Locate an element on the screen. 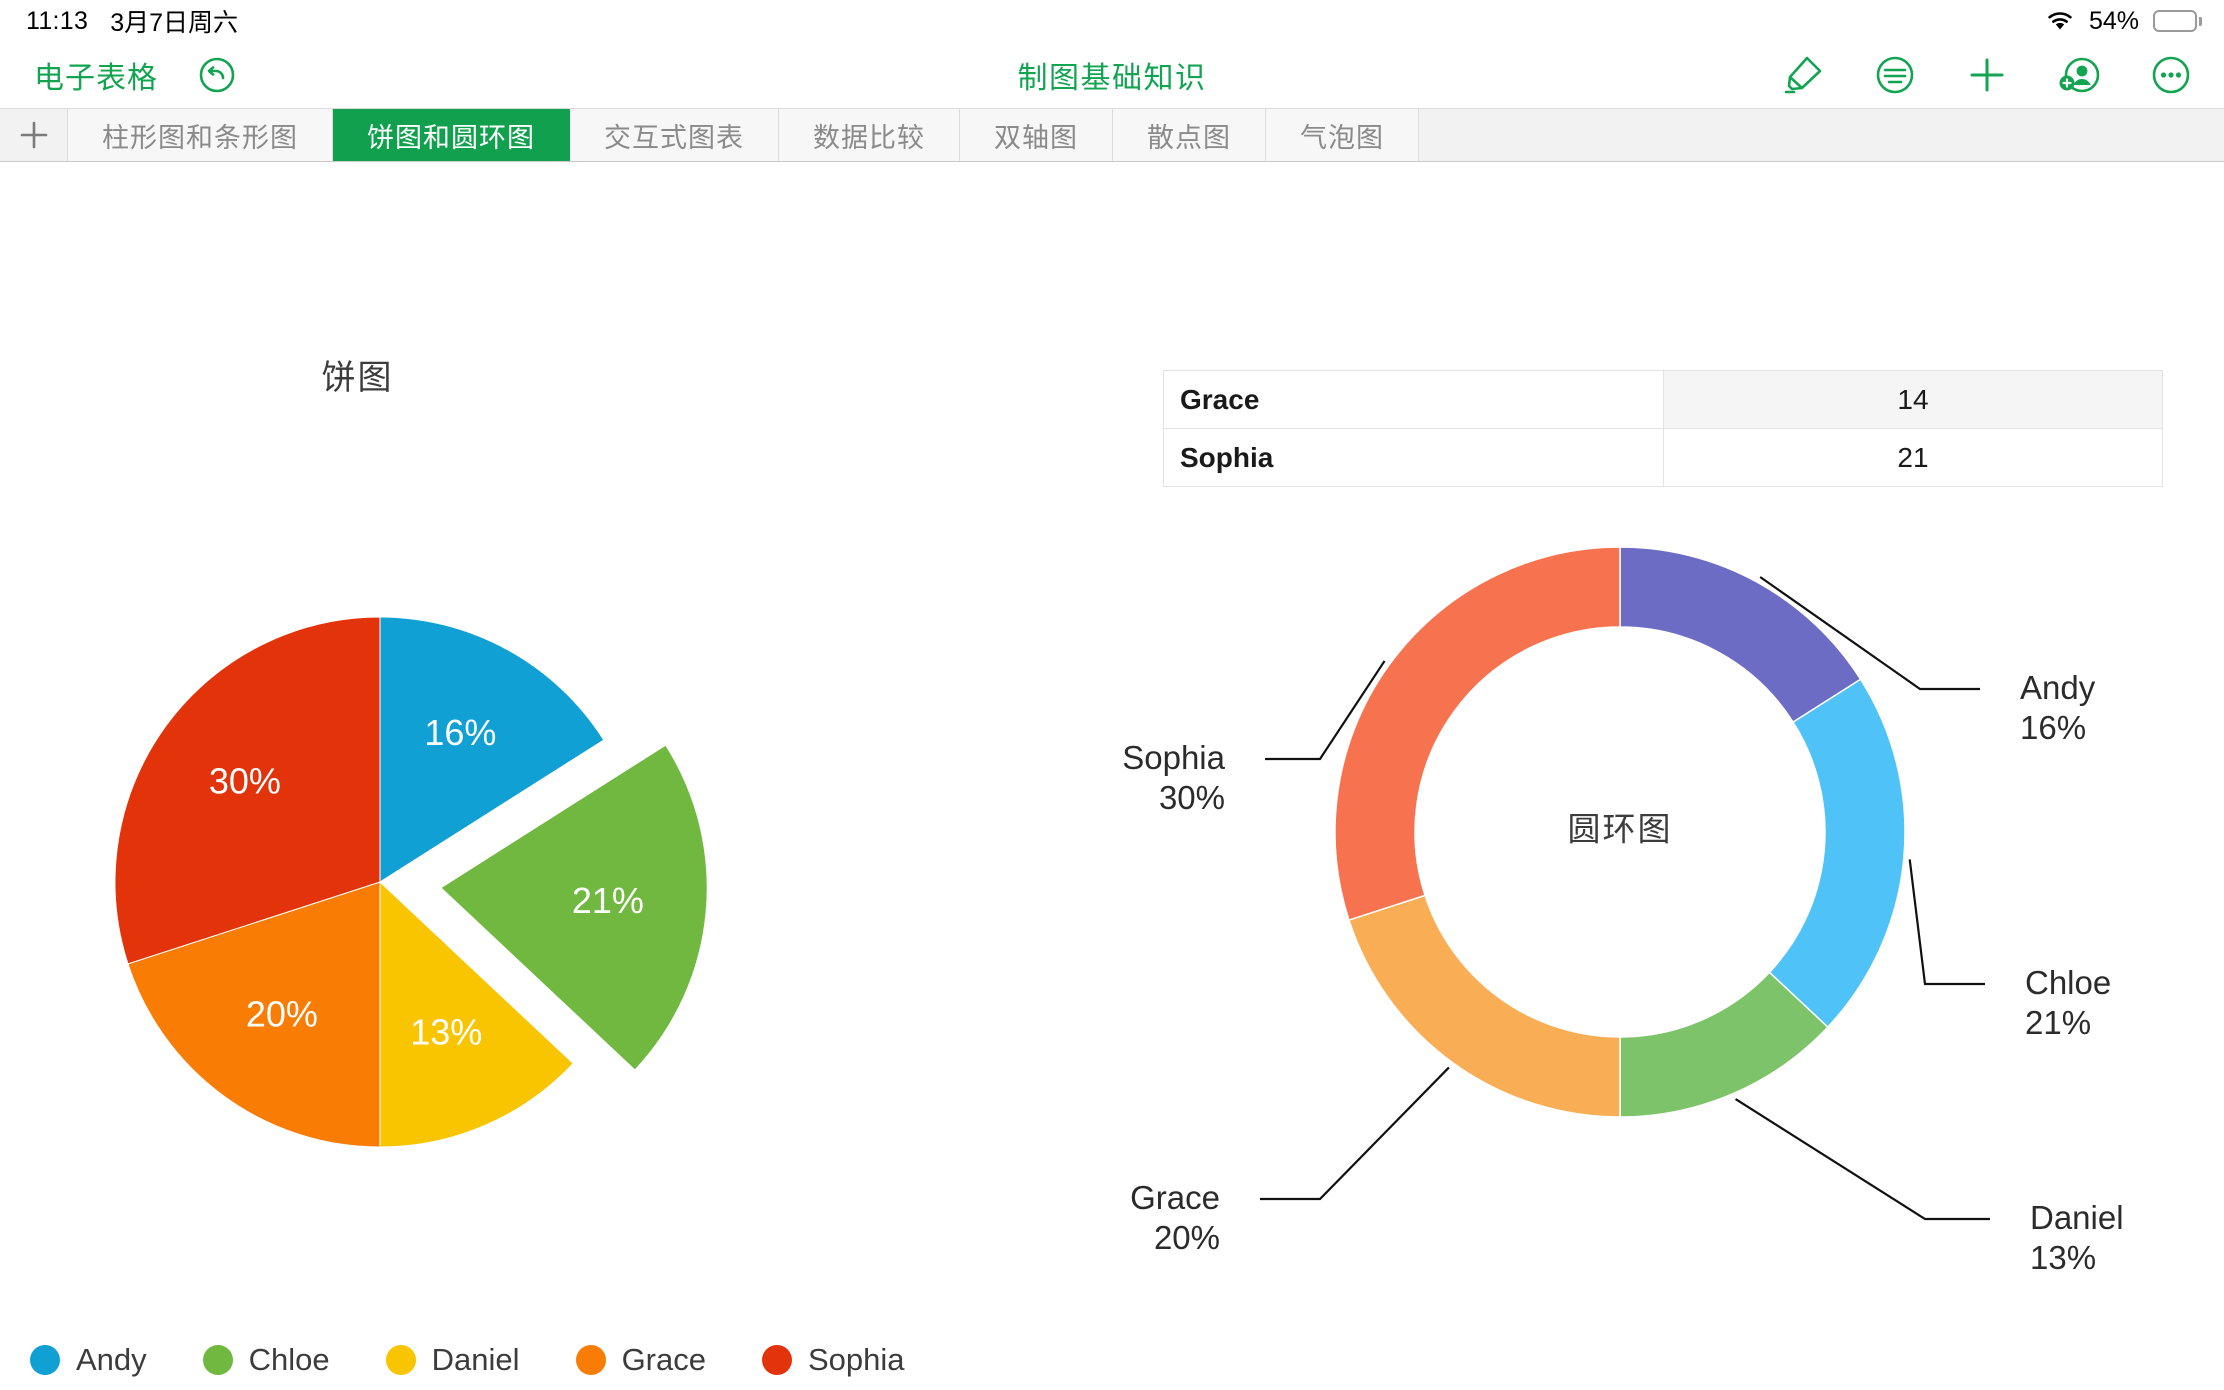 The image size is (2224, 1390). pie-slice-label: 16% is located at coordinates (460, 732).